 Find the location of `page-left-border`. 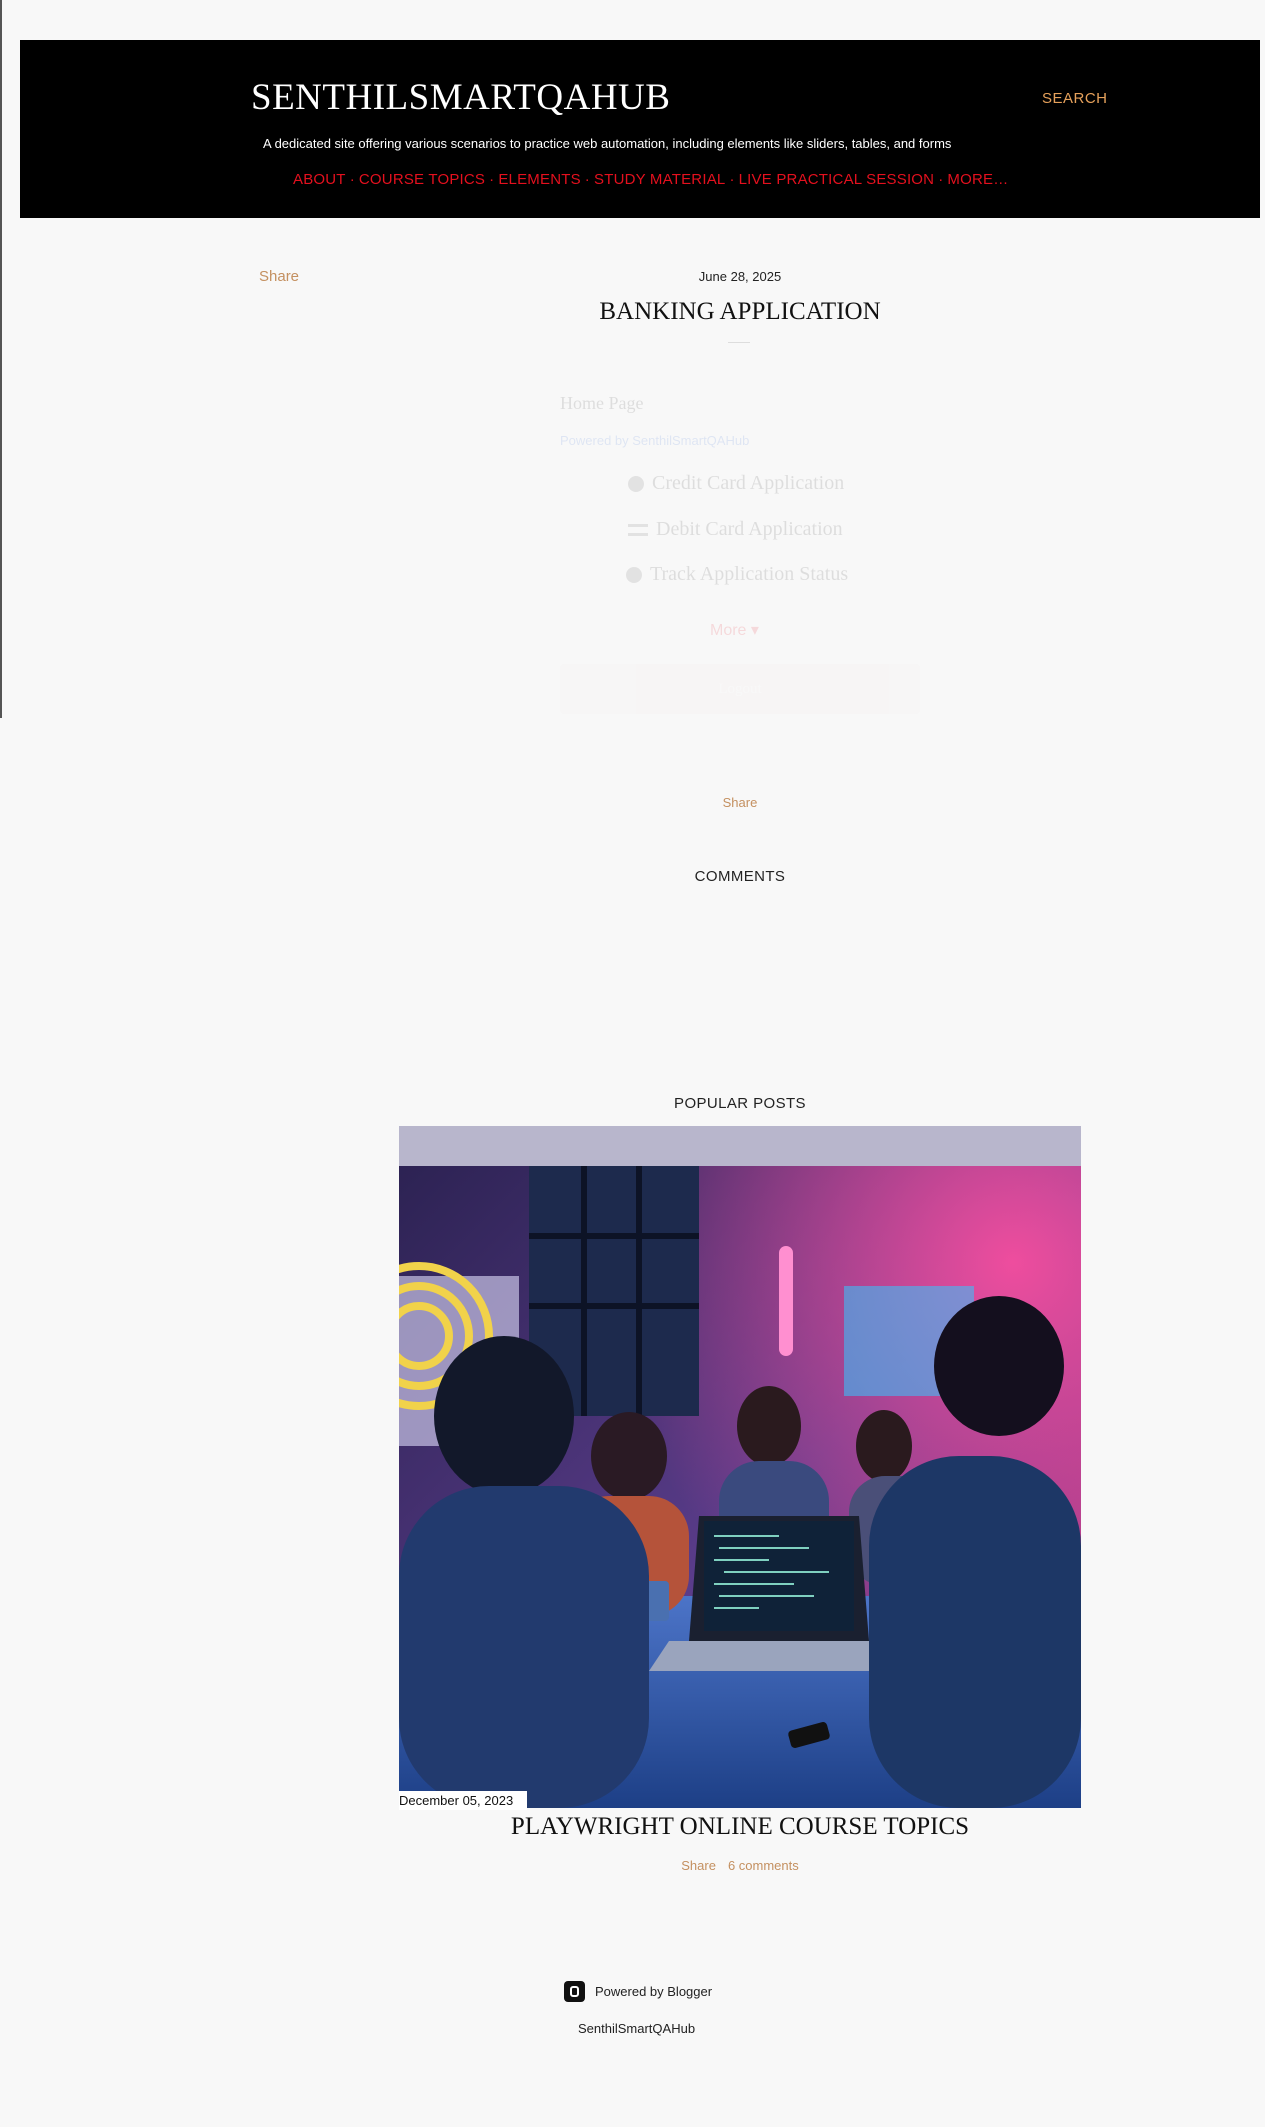

page-left-border is located at coordinates (1, 359).